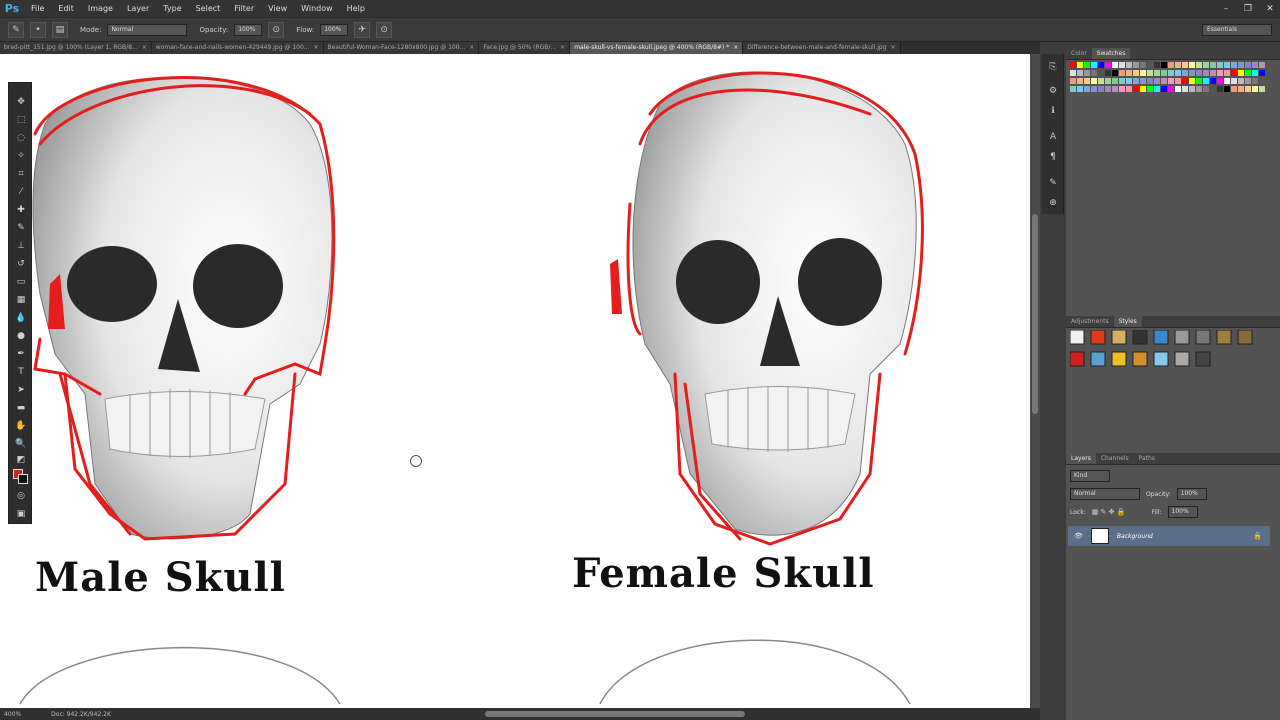 This screenshot has width=1280, height=720. I want to click on marquee-tool-icon: ⬚, so click(21, 120).